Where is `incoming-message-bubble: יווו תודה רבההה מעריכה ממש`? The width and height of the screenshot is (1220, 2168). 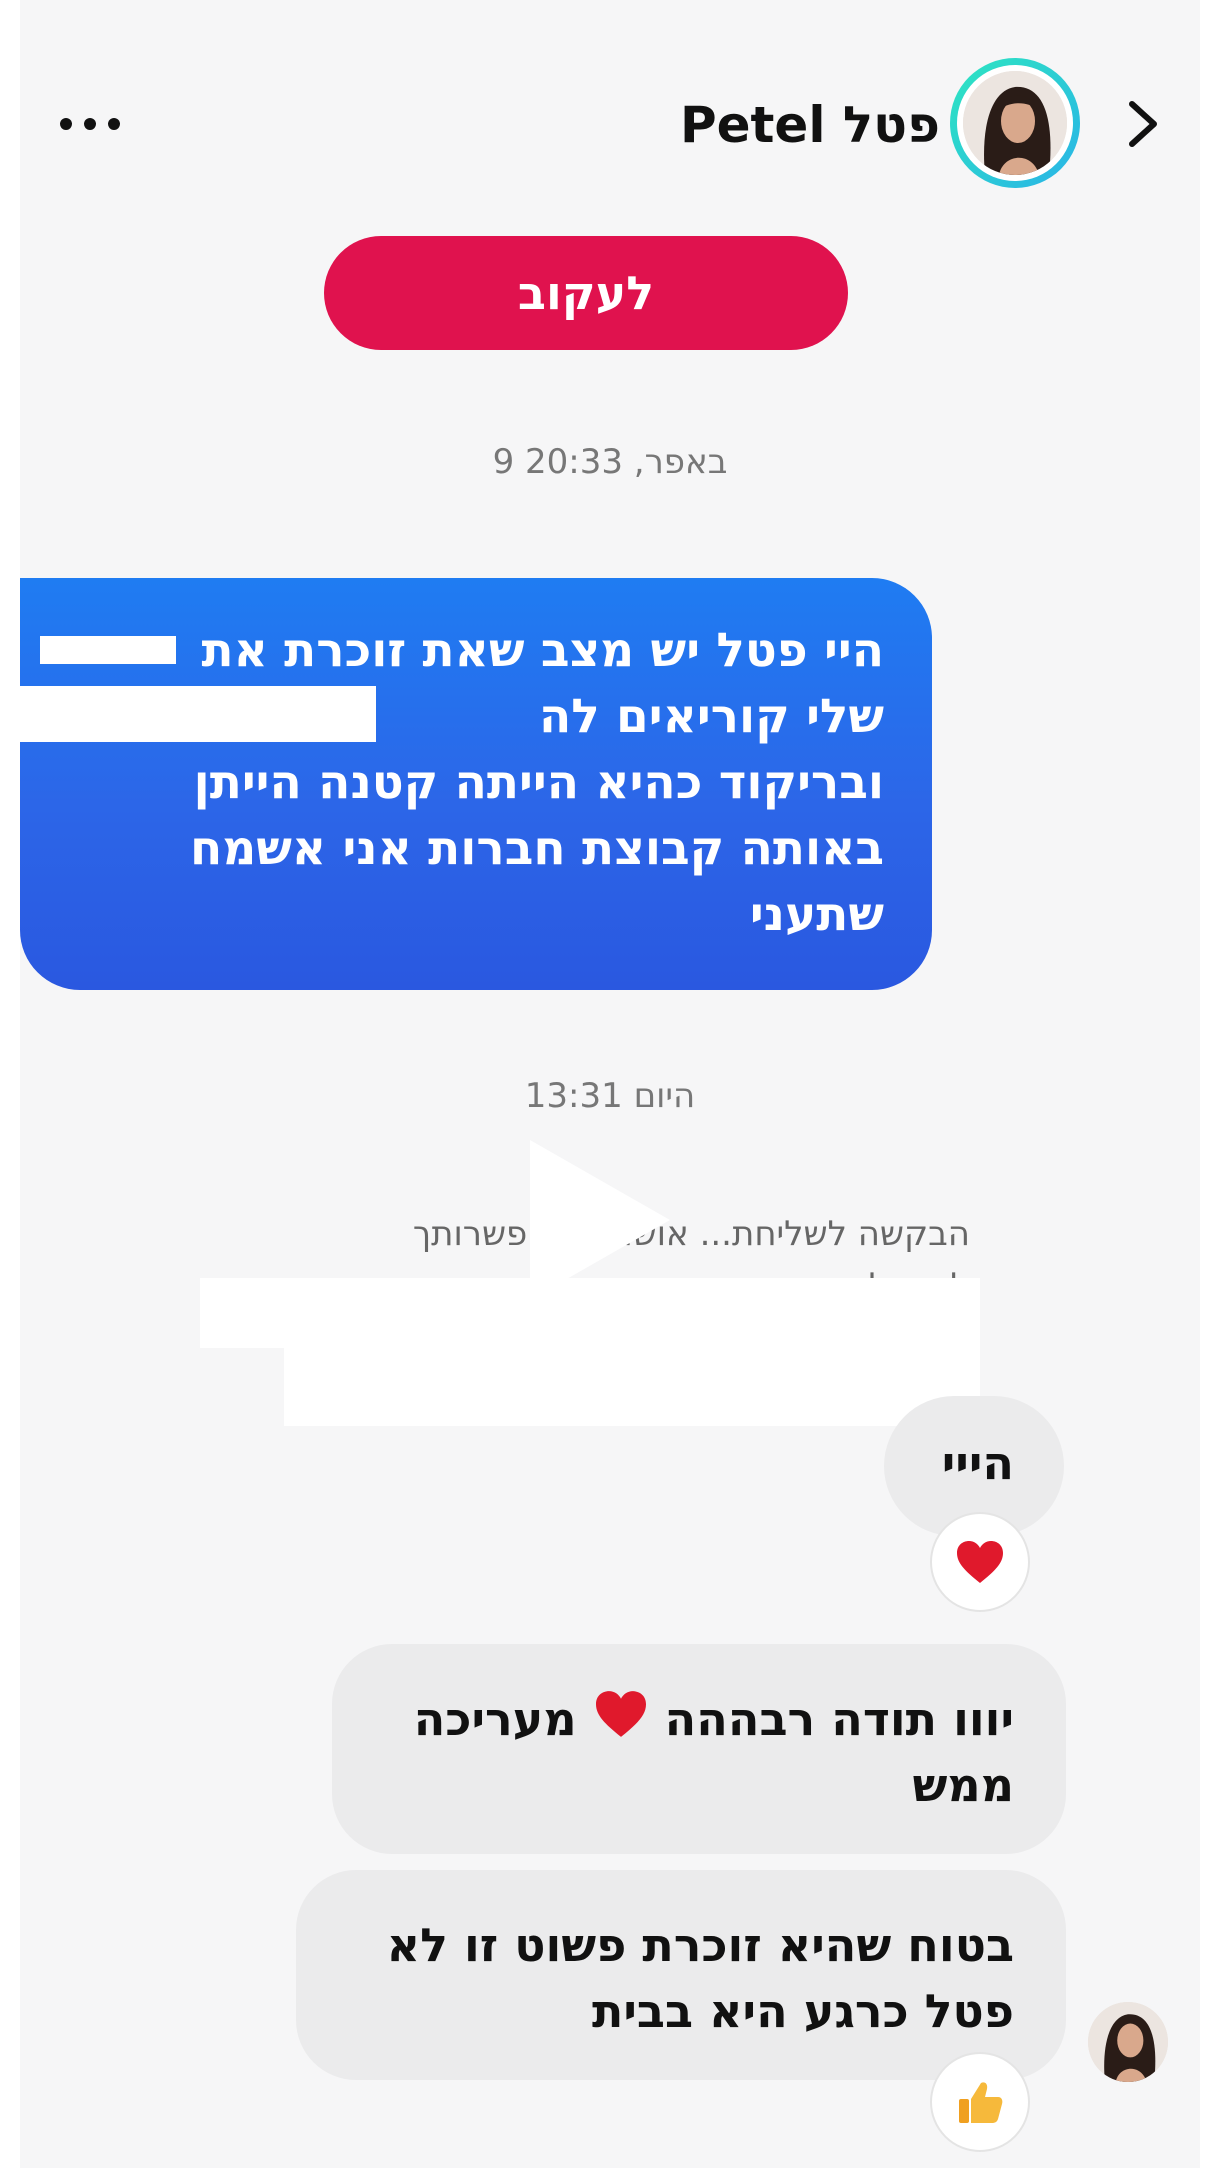
incoming-message-bubble: יווו תודה רבההה מעריכה ממש is located at coordinates (699, 1749).